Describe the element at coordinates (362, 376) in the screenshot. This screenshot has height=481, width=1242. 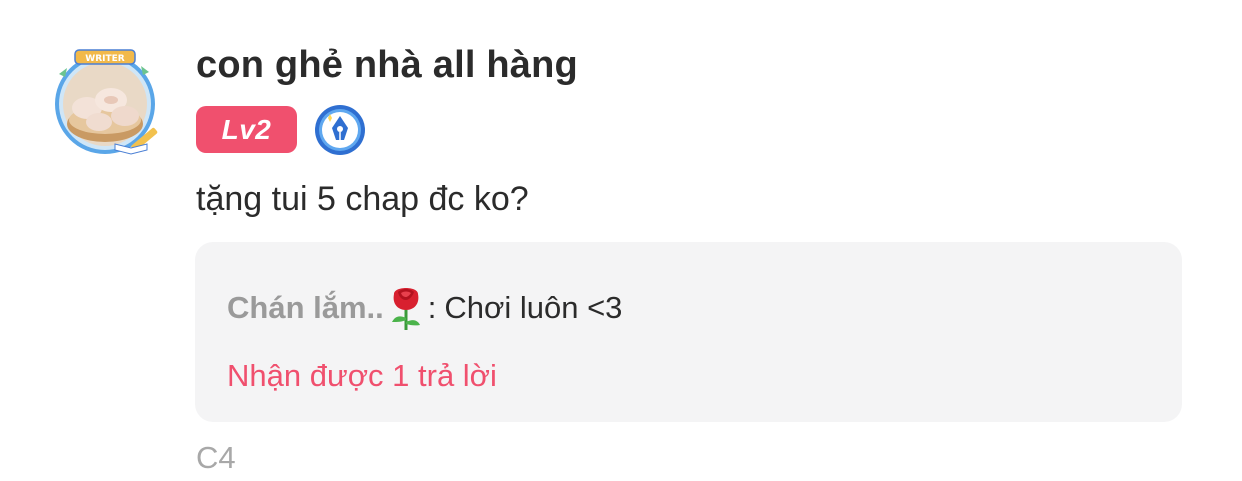
I see `view-replies-link: Nhận được 1 trả lời` at that location.